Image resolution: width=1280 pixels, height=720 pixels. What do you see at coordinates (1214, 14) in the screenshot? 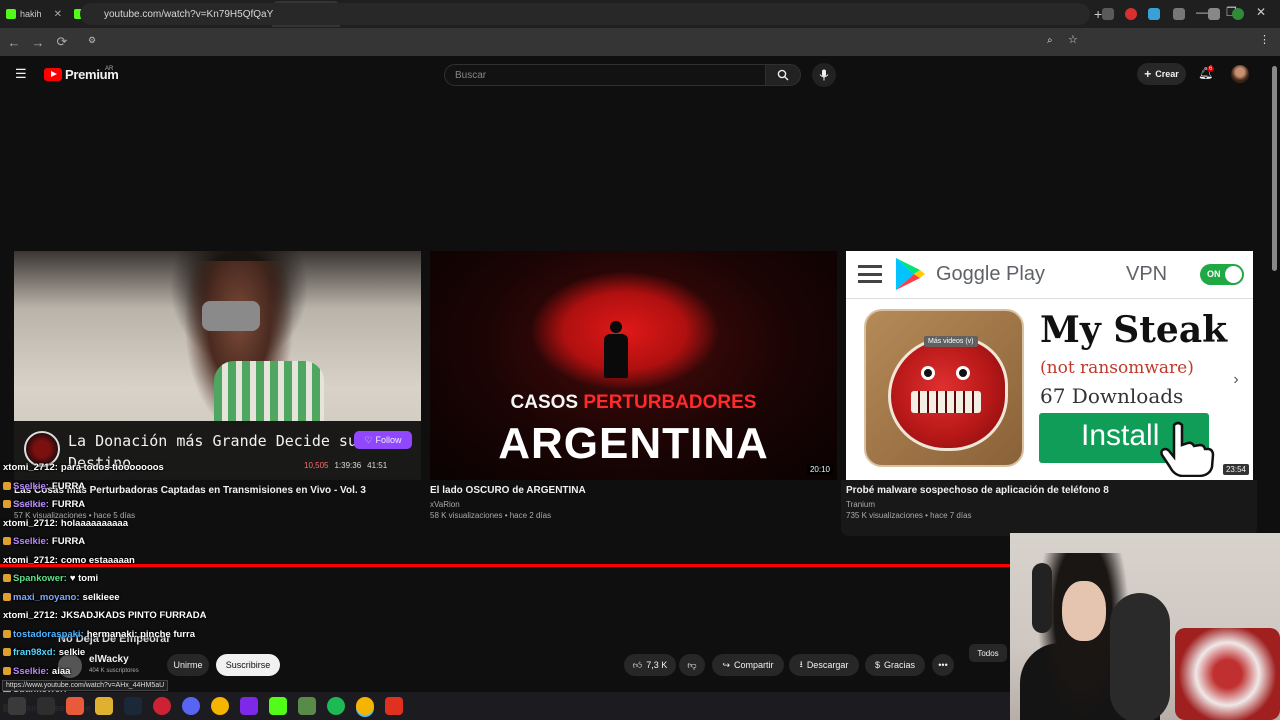
I see `media-controls-icon` at bounding box center [1214, 14].